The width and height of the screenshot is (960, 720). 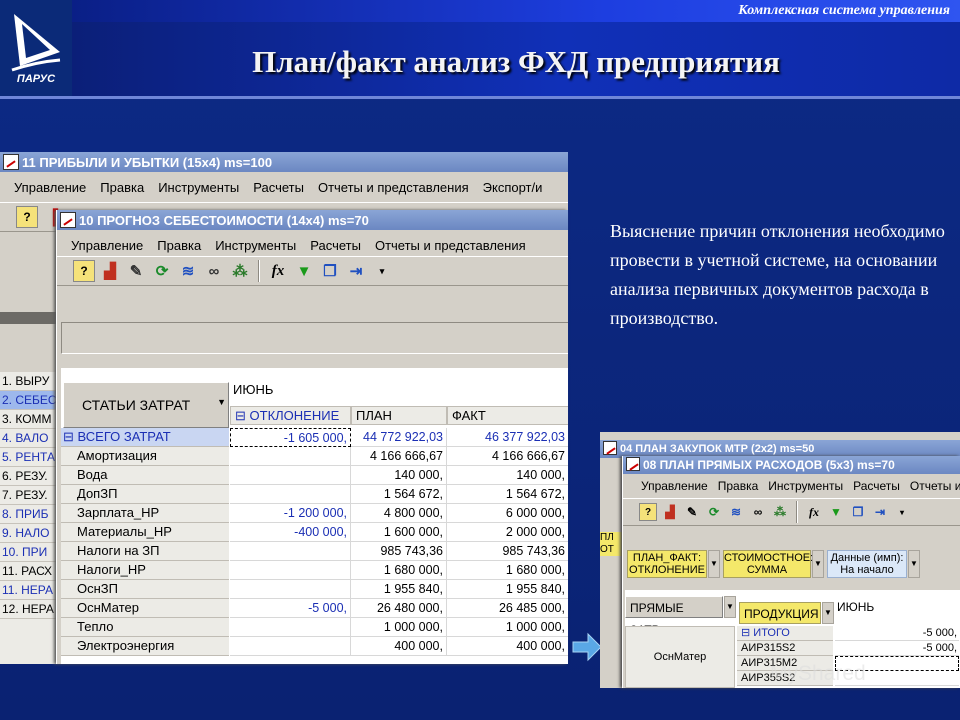 I want to click on cell-plan: 1 000 000,, so click(x=399, y=627).